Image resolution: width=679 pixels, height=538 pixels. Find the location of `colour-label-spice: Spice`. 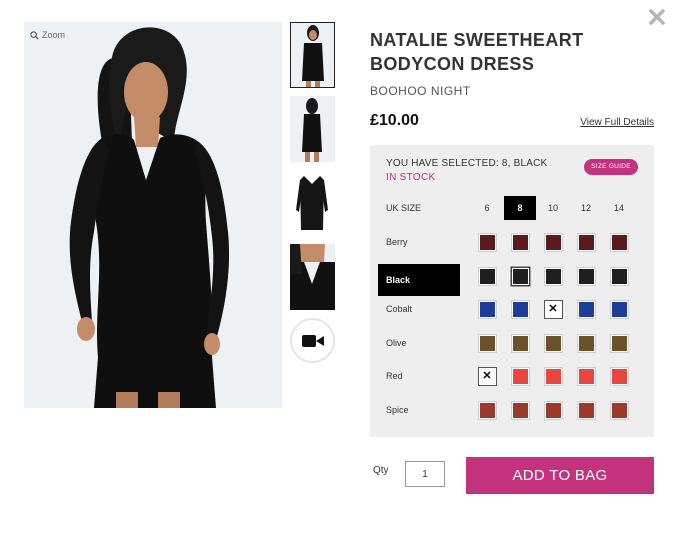

colour-label-spice: Spice is located at coordinates (397, 410).